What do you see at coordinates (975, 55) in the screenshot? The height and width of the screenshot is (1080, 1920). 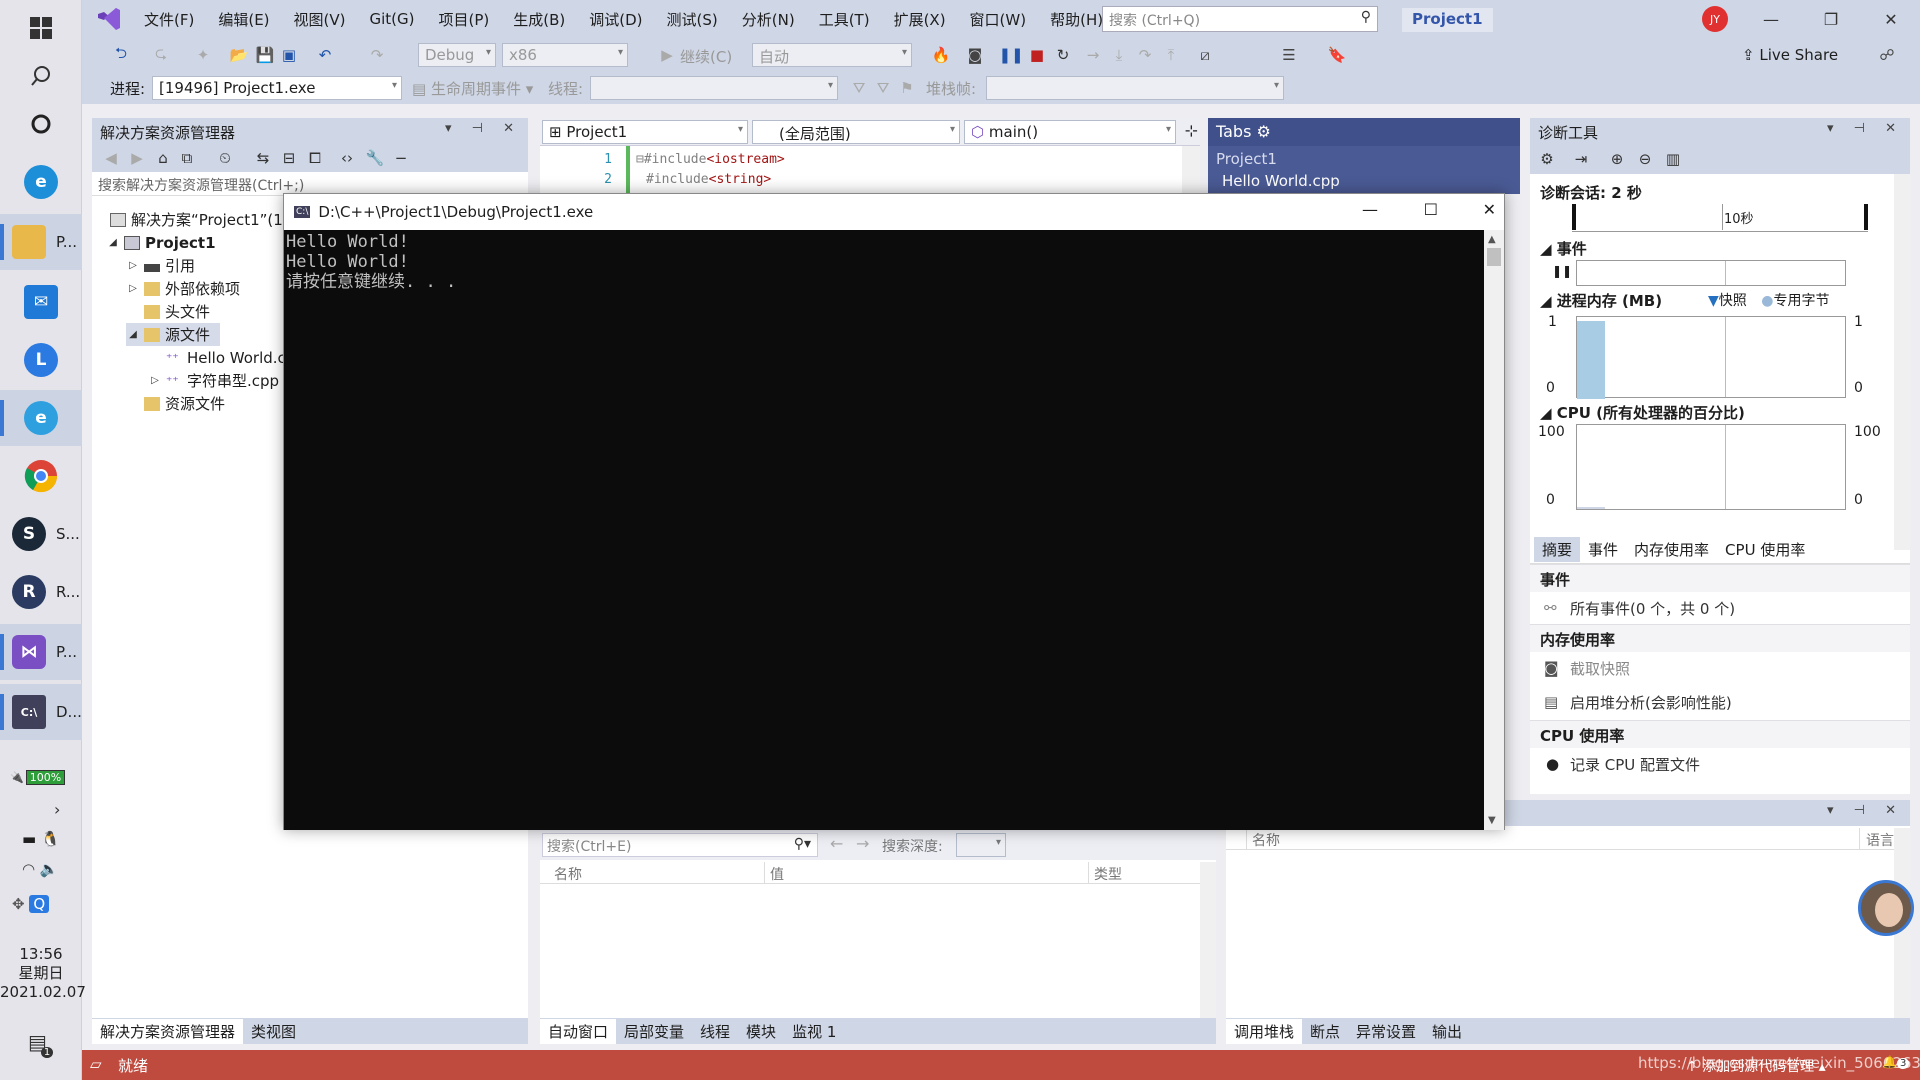 I see `screenshot-icon: ◙` at bounding box center [975, 55].